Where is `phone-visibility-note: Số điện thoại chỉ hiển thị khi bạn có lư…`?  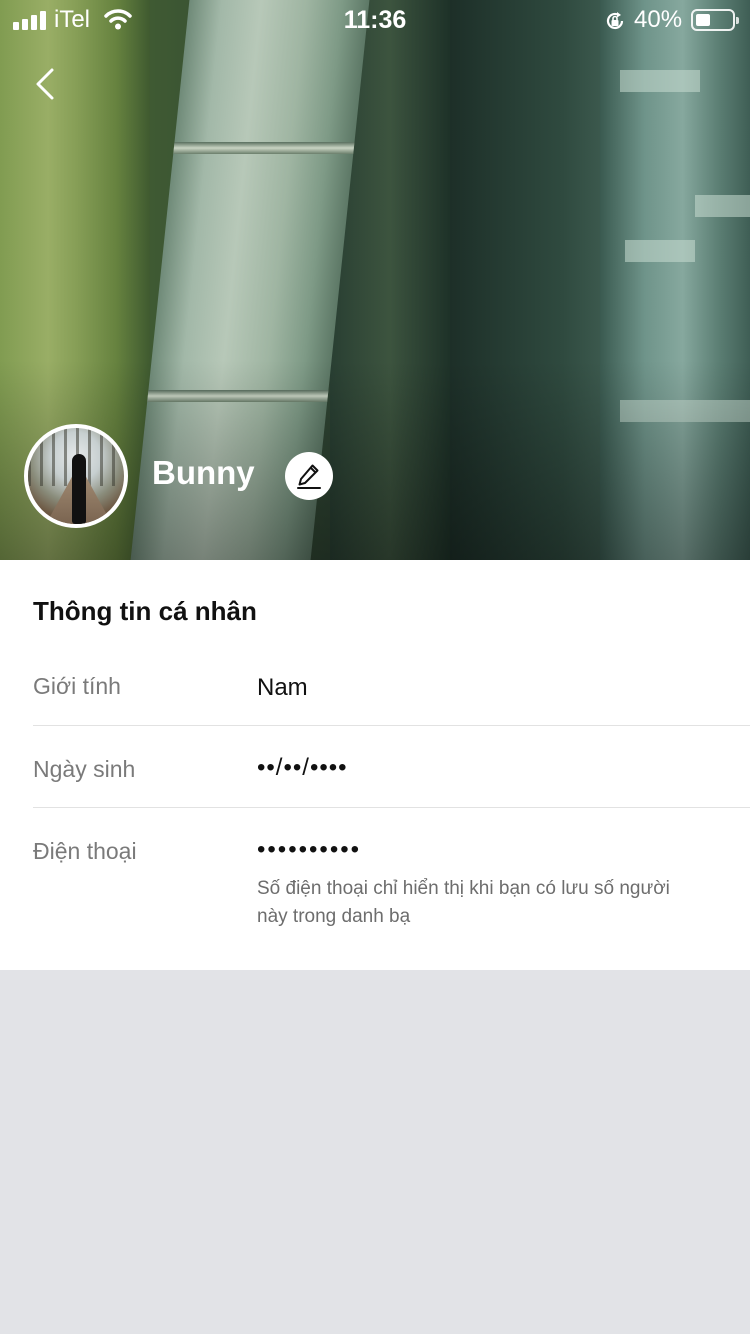 phone-visibility-note: Số điện thoại chỉ hiển thị khi bạn có lư… is located at coordinates (463, 902).